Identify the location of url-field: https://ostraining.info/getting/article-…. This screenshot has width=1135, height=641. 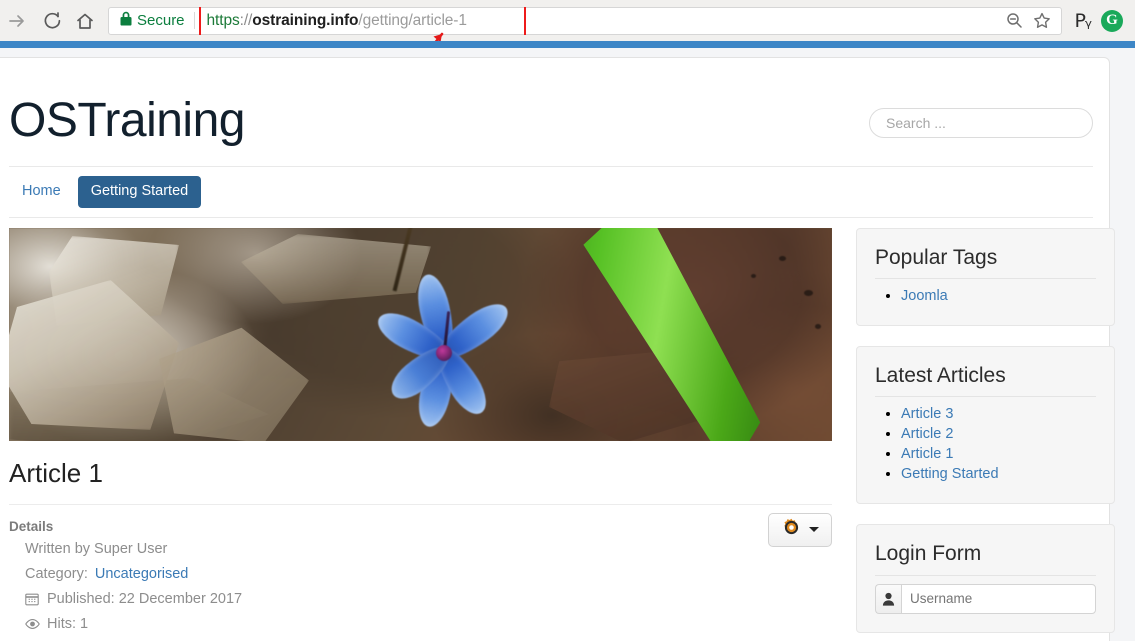
(598, 20).